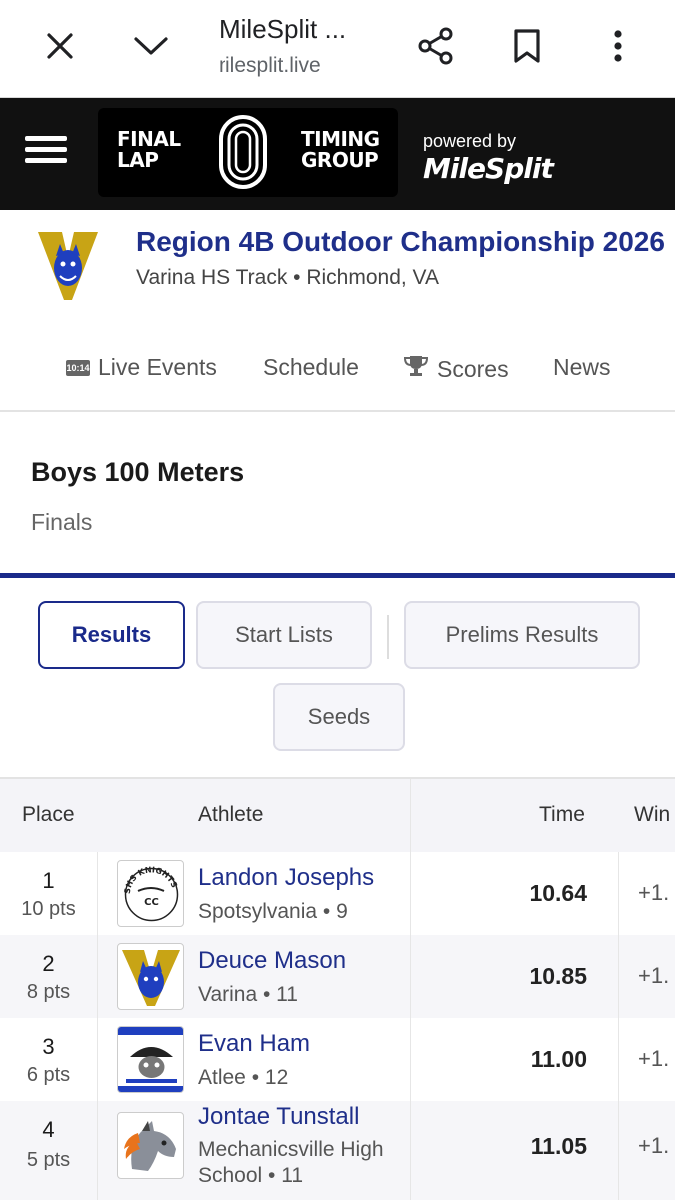 The width and height of the screenshot is (675, 1200). Describe the element at coordinates (78, 367) in the screenshot. I see `scoreboard-icon: 10:14` at that location.